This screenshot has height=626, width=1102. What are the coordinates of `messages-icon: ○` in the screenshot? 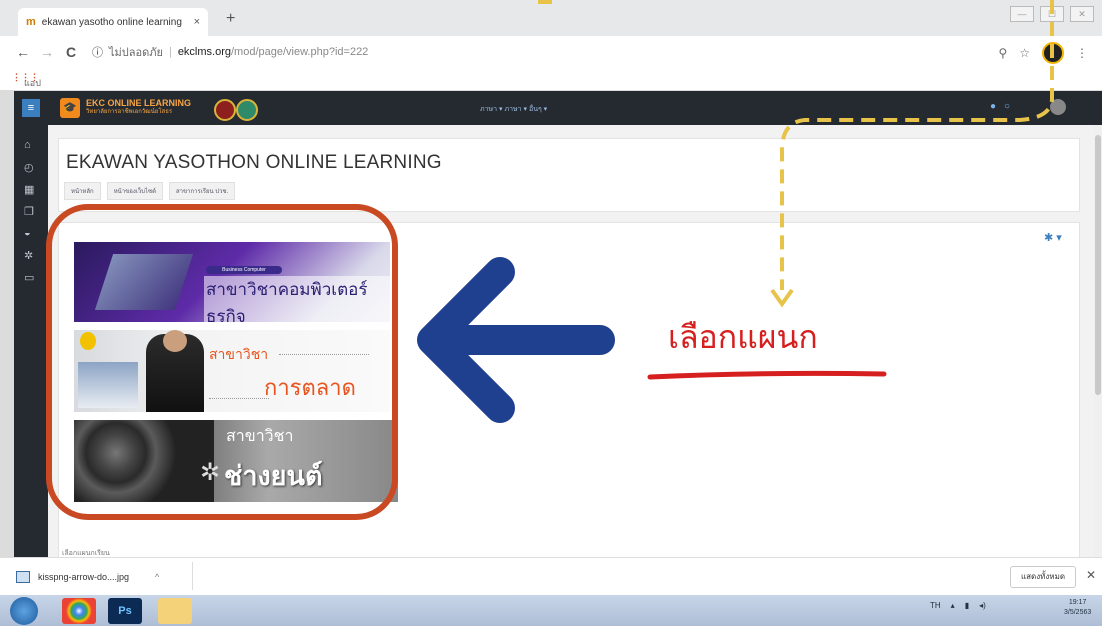 It's located at (1007, 106).